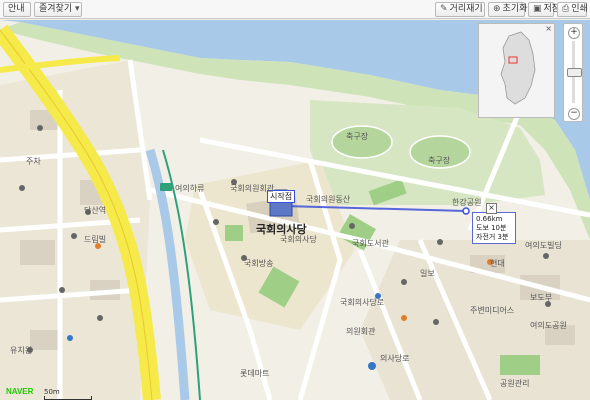 The width and height of the screenshot is (590, 400). Describe the element at coordinates (548, 28) in the screenshot. I see `minimap-close-icon: ×` at that location.